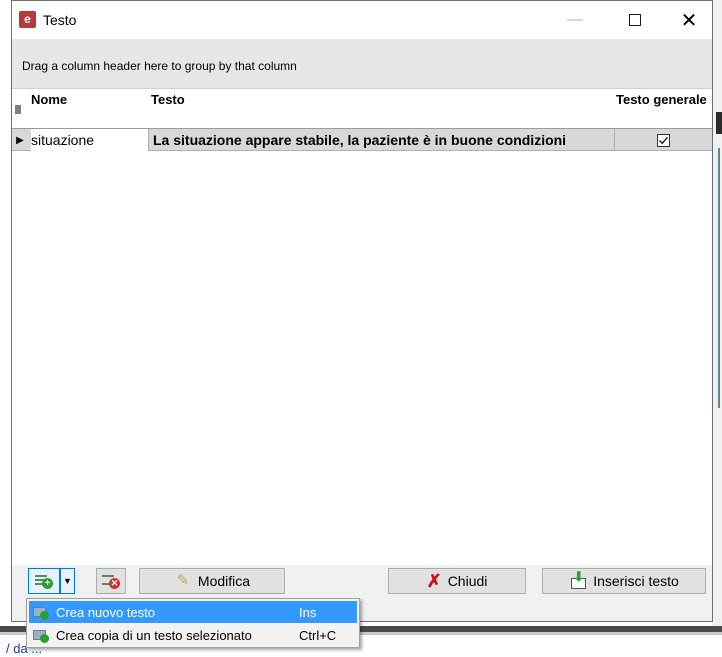 Image resolution: width=722 pixels, height=657 pixels. I want to click on row-indicator-icon: ▶, so click(20, 140).